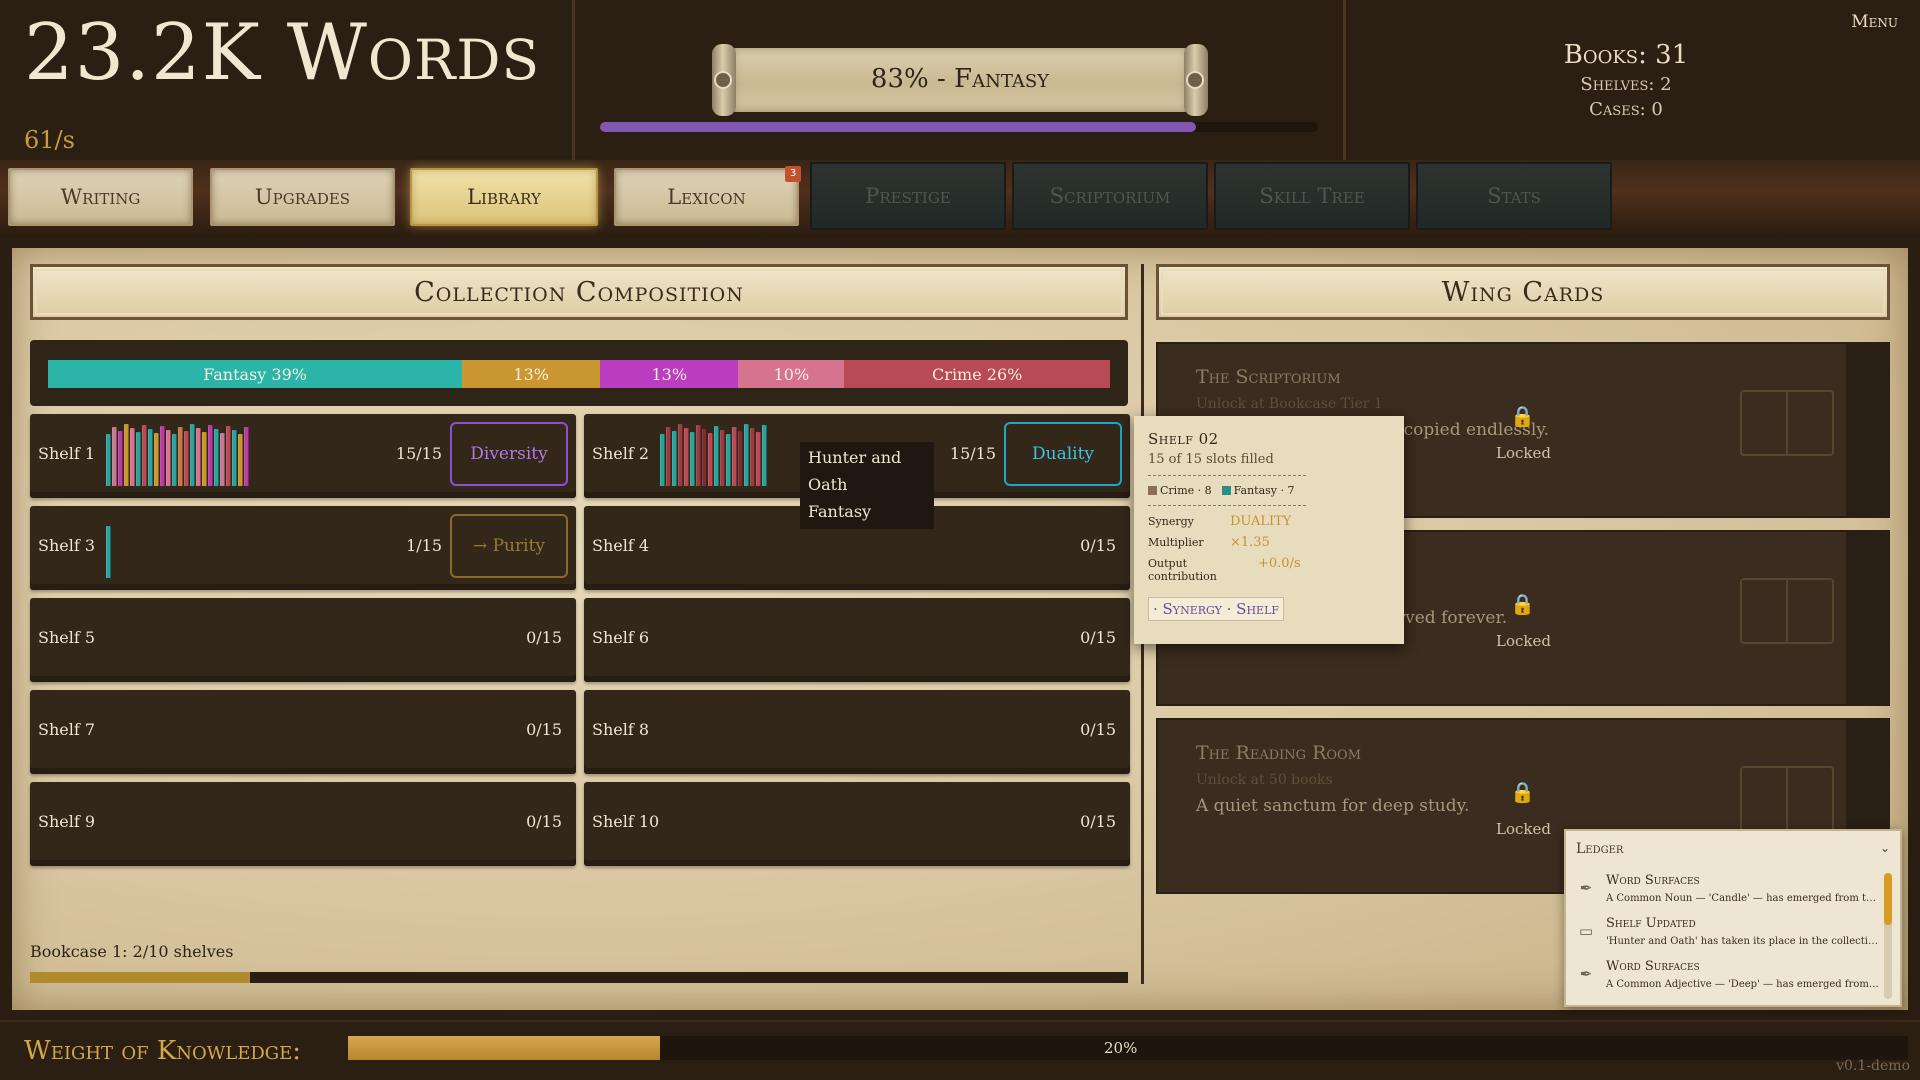 The height and width of the screenshot is (1080, 1920). Describe the element at coordinates (1211, 459) in the screenshot. I see `tooltip-subtitle: 15 of 15 slots filled` at that location.